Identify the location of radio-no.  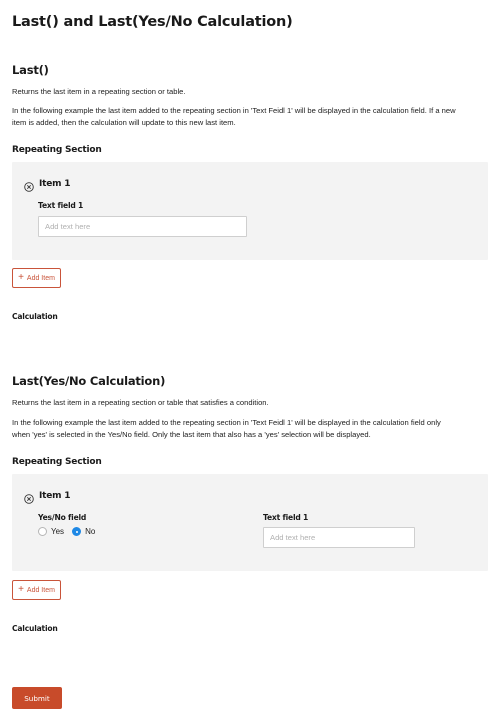
(77, 531).